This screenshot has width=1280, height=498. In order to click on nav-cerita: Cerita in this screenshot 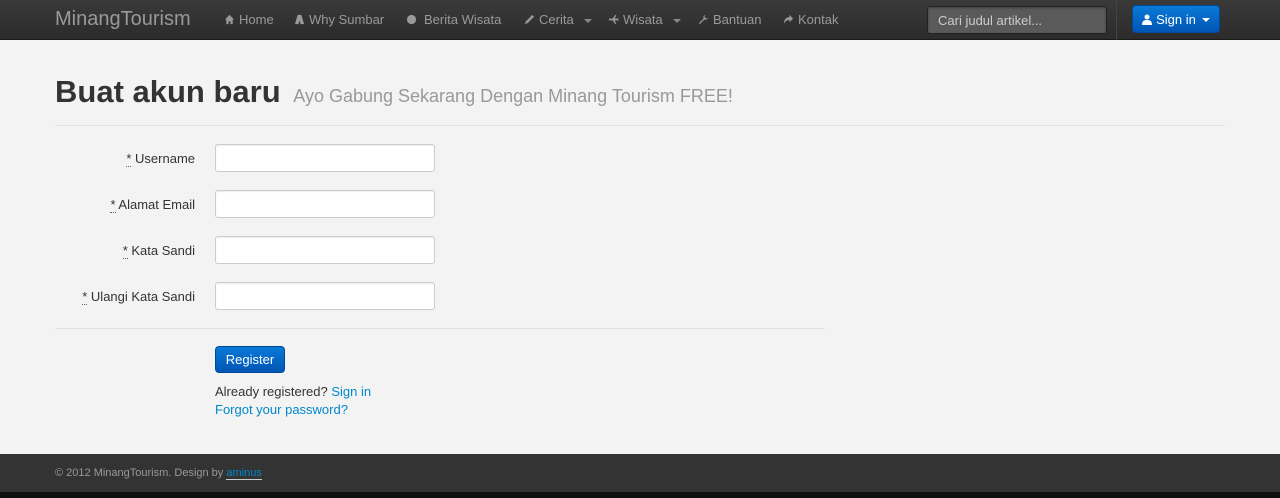, I will do `click(558, 19)`.